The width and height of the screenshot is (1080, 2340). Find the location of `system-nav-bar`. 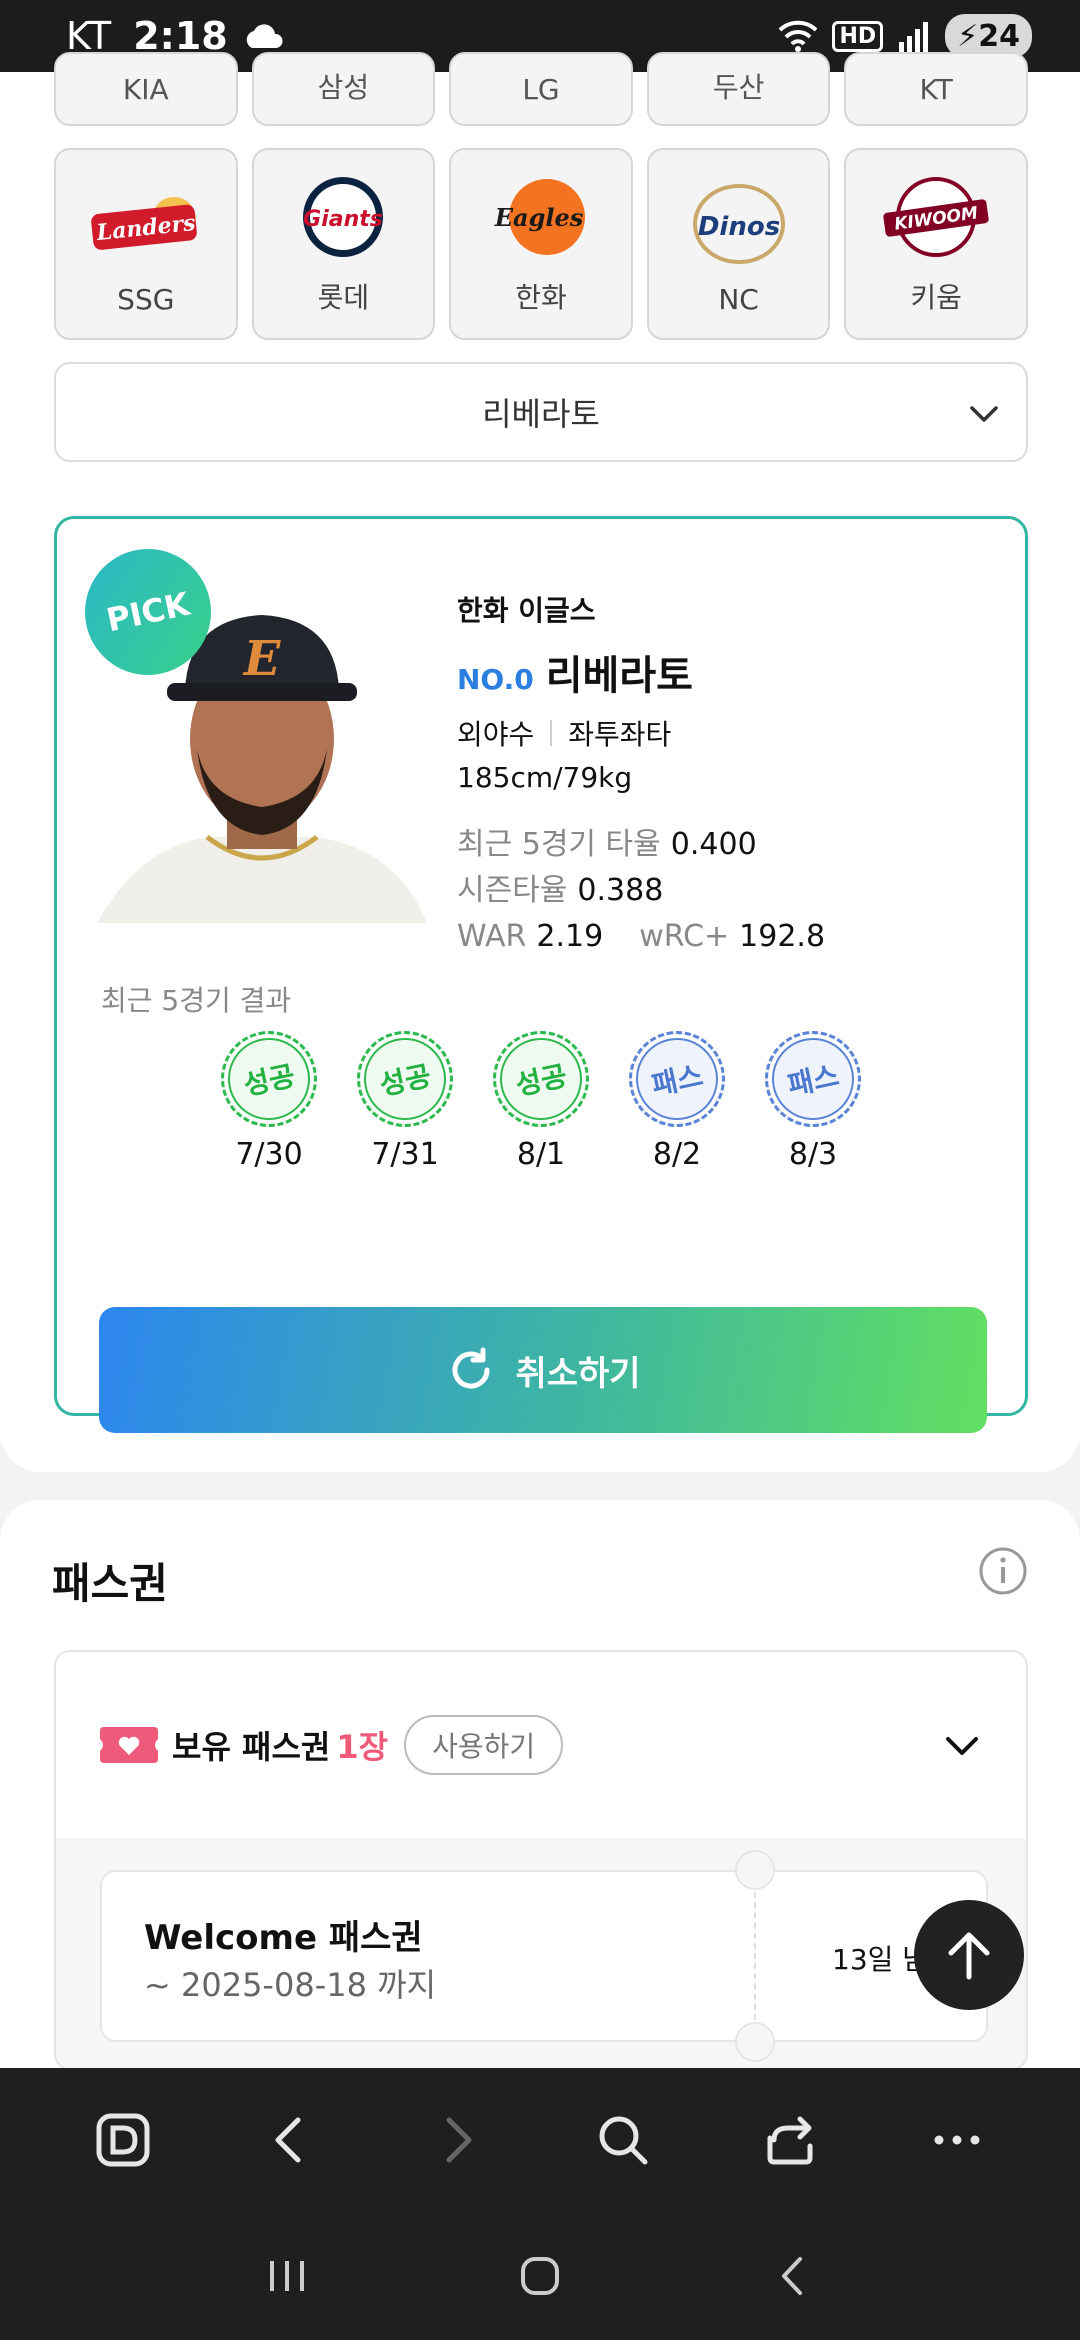

system-nav-bar is located at coordinates (540, 2276).